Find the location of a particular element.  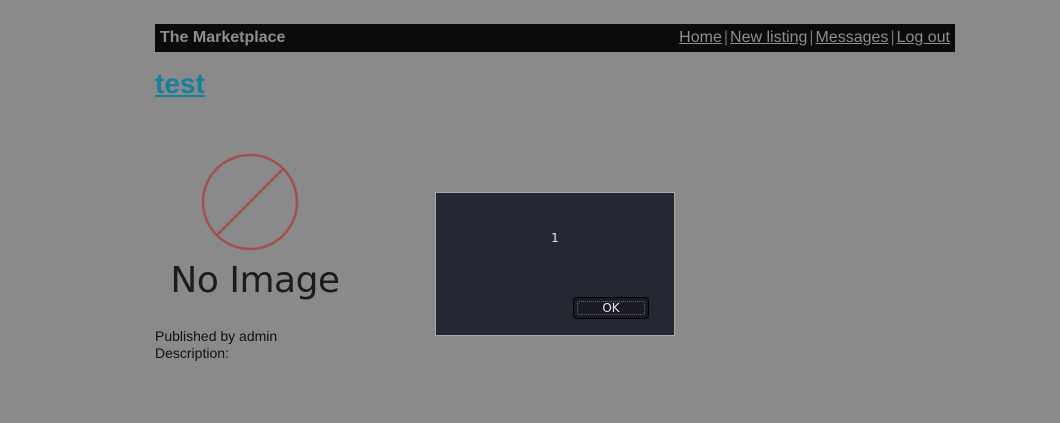

main-nav: Home | New listing | Messages | Log out is located at coordinates (814, 38).